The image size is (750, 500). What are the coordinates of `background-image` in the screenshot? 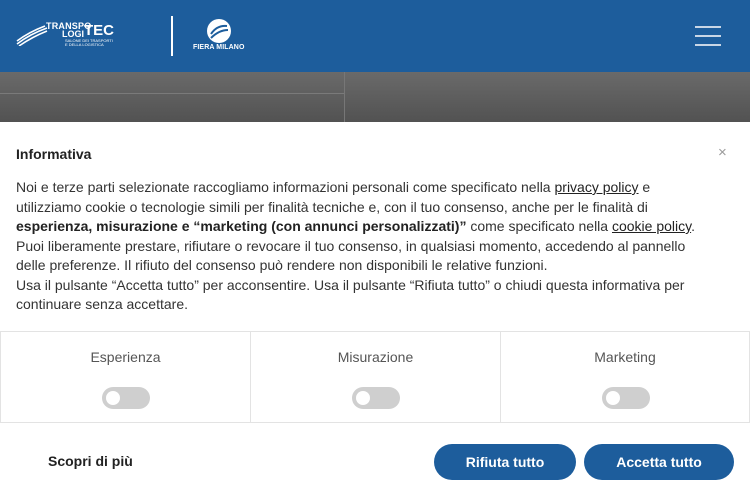 It's located at (375, 97).